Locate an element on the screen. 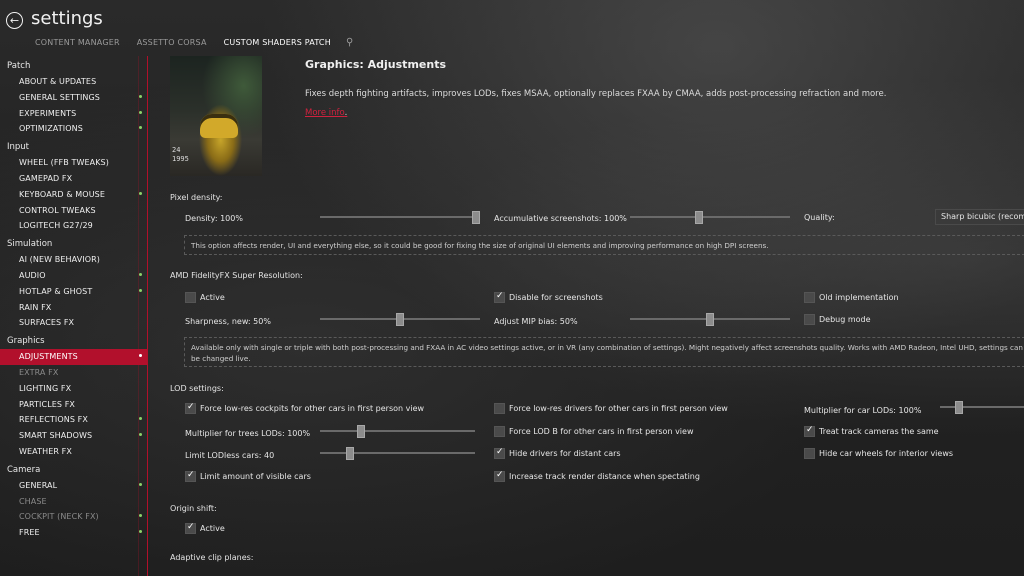  sidebar-item-label: AUDIO is located at coordinates (32, 275).